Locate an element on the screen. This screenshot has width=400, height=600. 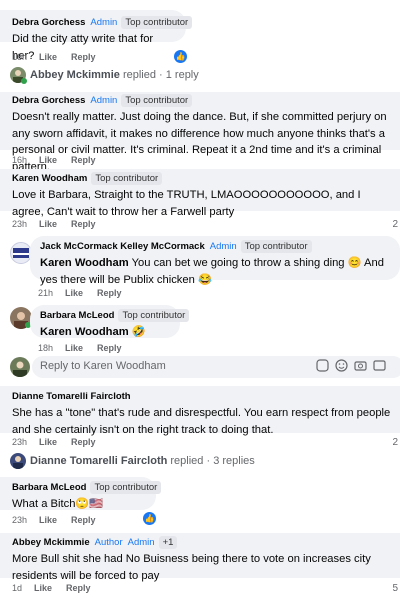
replies-count: replied · 1 reply is located at coordinates (160, 75).